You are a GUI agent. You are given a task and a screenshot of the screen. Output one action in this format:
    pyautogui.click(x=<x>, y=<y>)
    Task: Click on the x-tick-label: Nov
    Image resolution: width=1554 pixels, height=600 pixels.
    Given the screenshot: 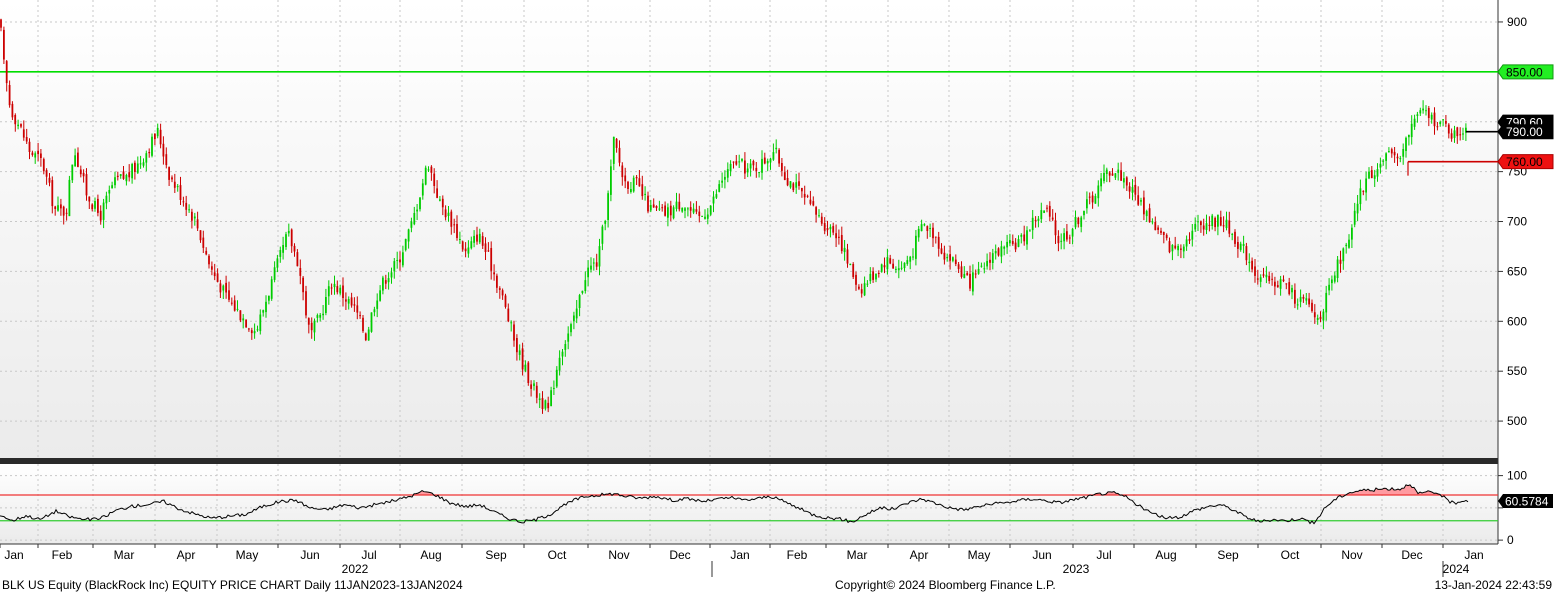 What is the action you would take?
    pyautogui.click(x=618, y=555)
    